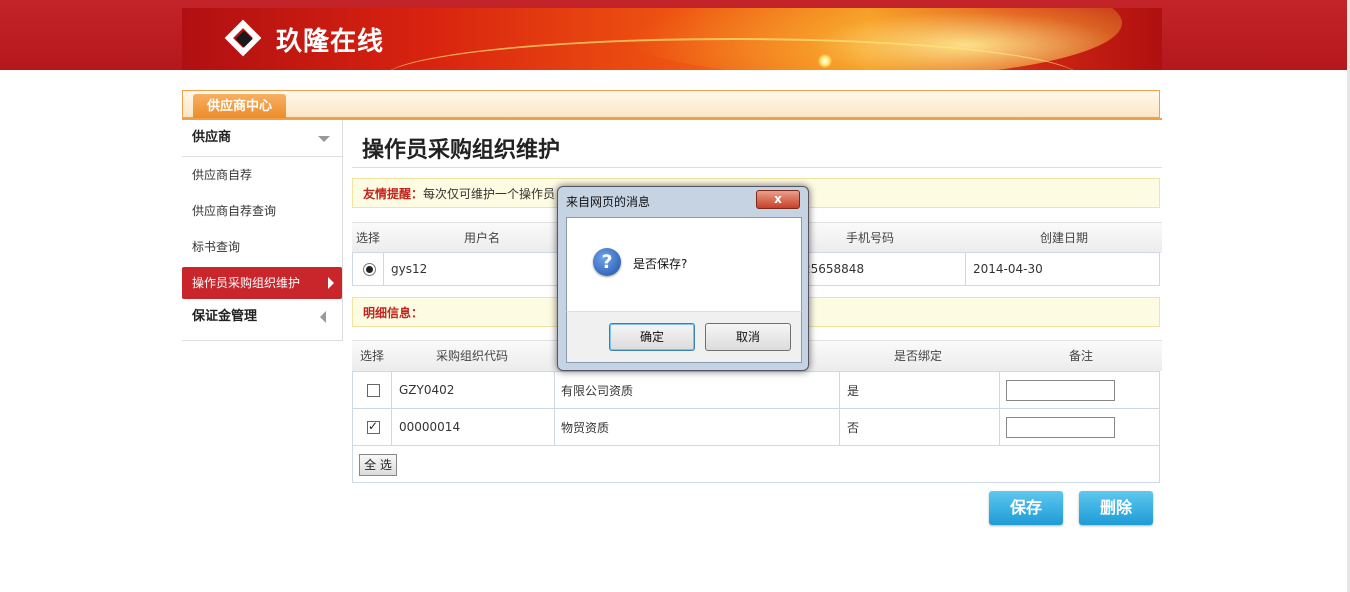 The image size is (1350, 592). What do you see at coordinates (756, 390) in the screenshot?
I see `table-row: GZY0402 有限公司资质 是` at bounding box center [756, 390].